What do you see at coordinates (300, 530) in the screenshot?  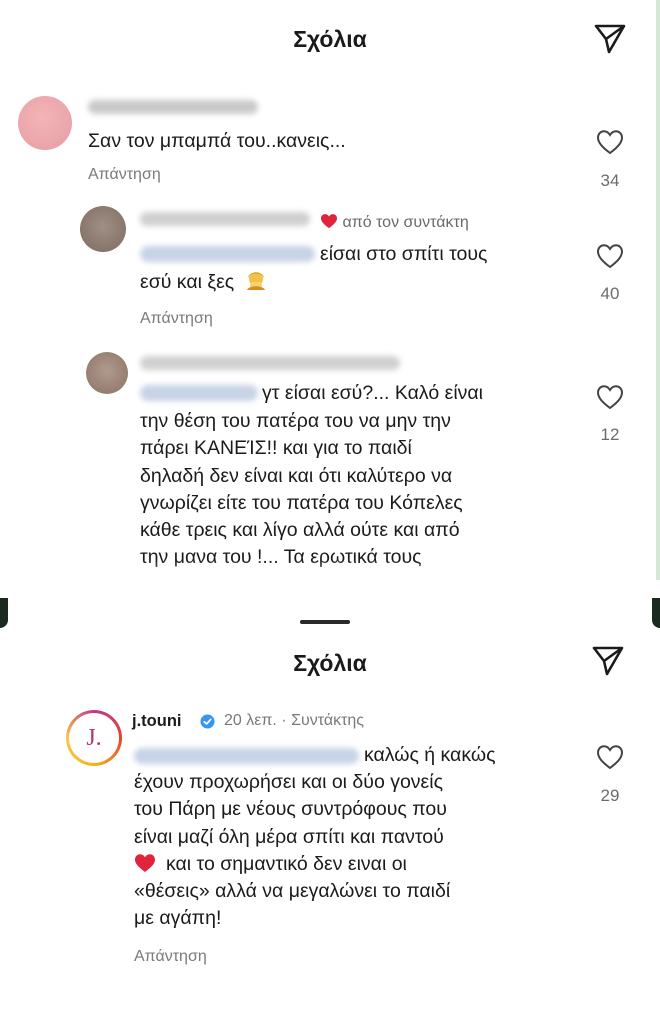 I see `comment-text-line: κάθε τρεις και λίγο αλλά ούτε και από` at bounding box center [300, 530].